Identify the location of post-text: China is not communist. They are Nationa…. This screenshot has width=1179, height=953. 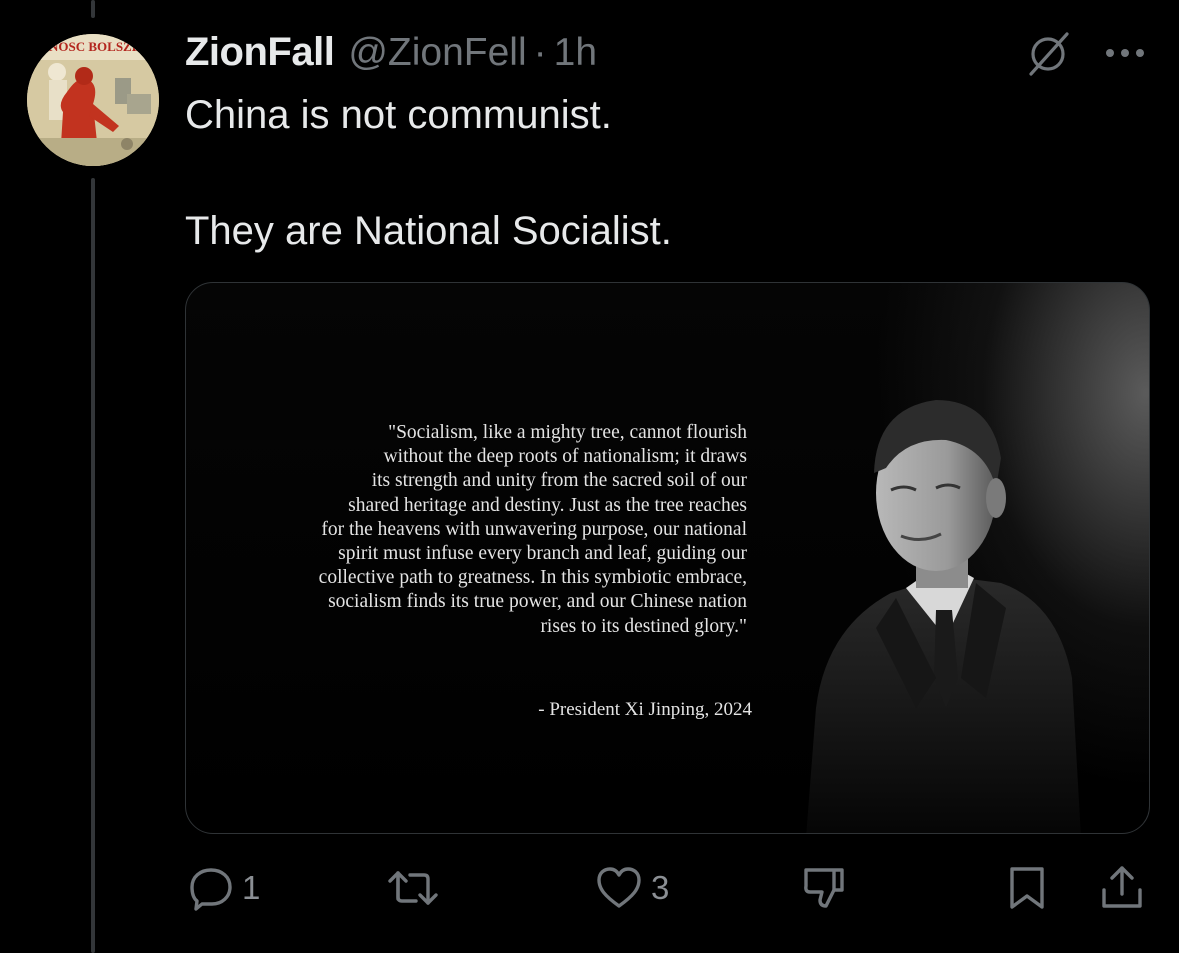
(665, 173).